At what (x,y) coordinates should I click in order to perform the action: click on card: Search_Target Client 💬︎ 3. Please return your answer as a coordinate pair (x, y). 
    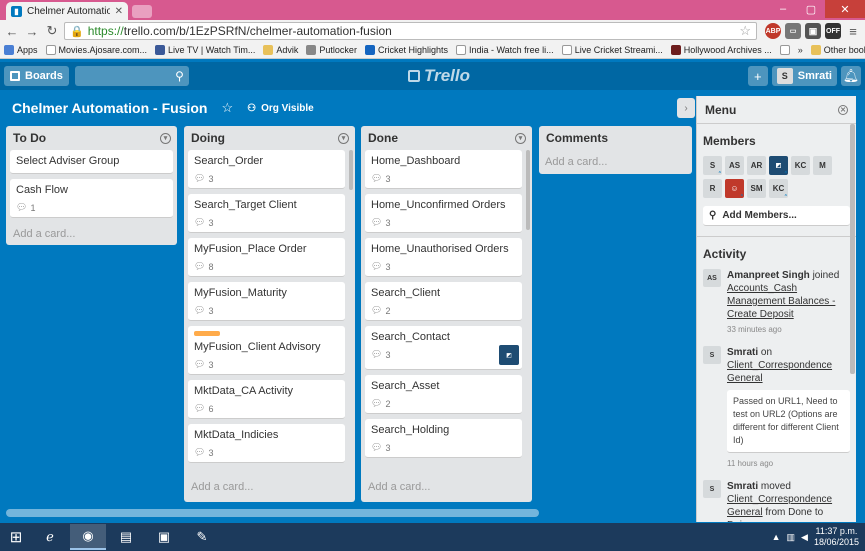
    Looking at the image, I should click on (266, 213).